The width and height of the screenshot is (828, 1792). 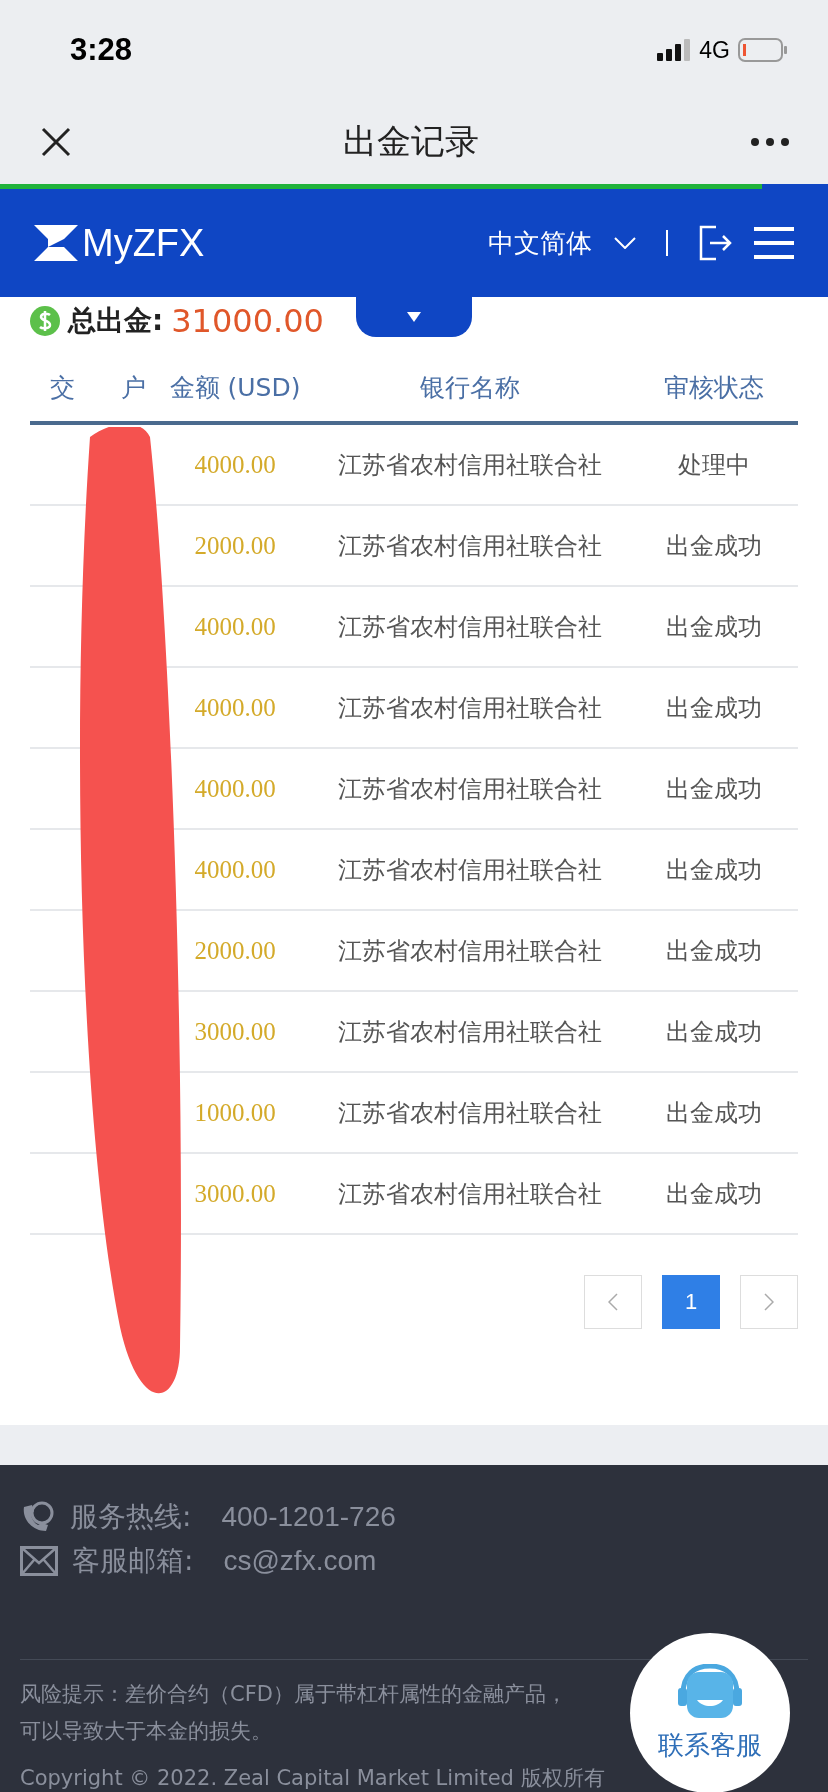 I want to click on menu-icon, so click(x=774, y=243).